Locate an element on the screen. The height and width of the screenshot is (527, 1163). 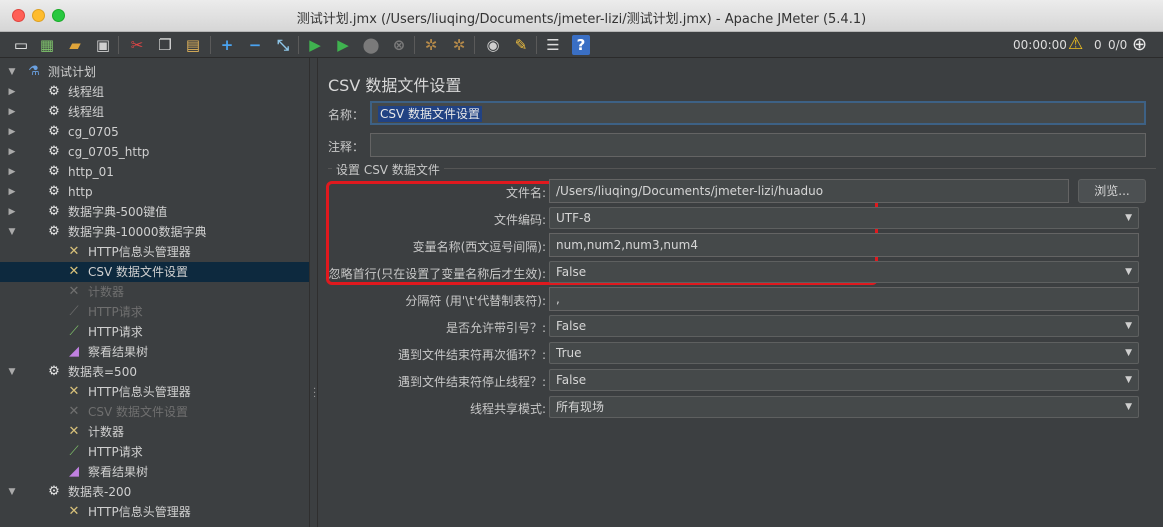
open-icon: ▰ is located at coordinates (75, 45).